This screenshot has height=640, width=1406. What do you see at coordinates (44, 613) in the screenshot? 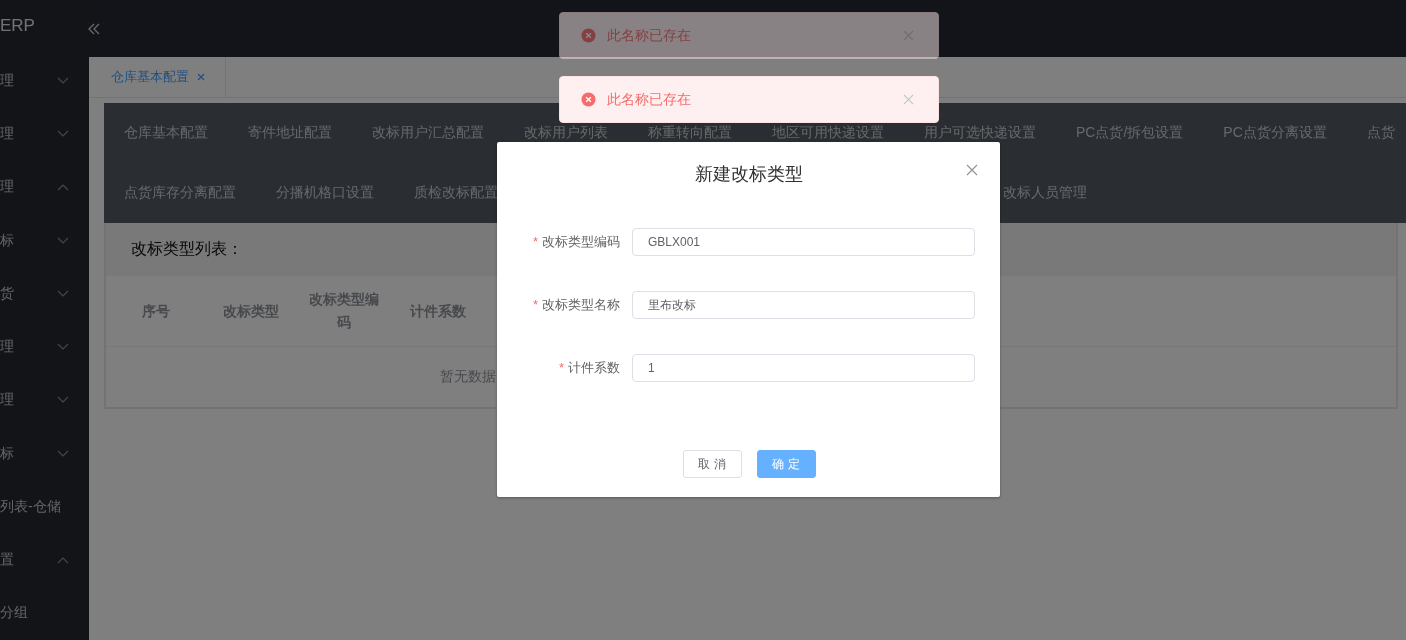
I see `sidebar-item: 分组` at bounding box center [44, 613].